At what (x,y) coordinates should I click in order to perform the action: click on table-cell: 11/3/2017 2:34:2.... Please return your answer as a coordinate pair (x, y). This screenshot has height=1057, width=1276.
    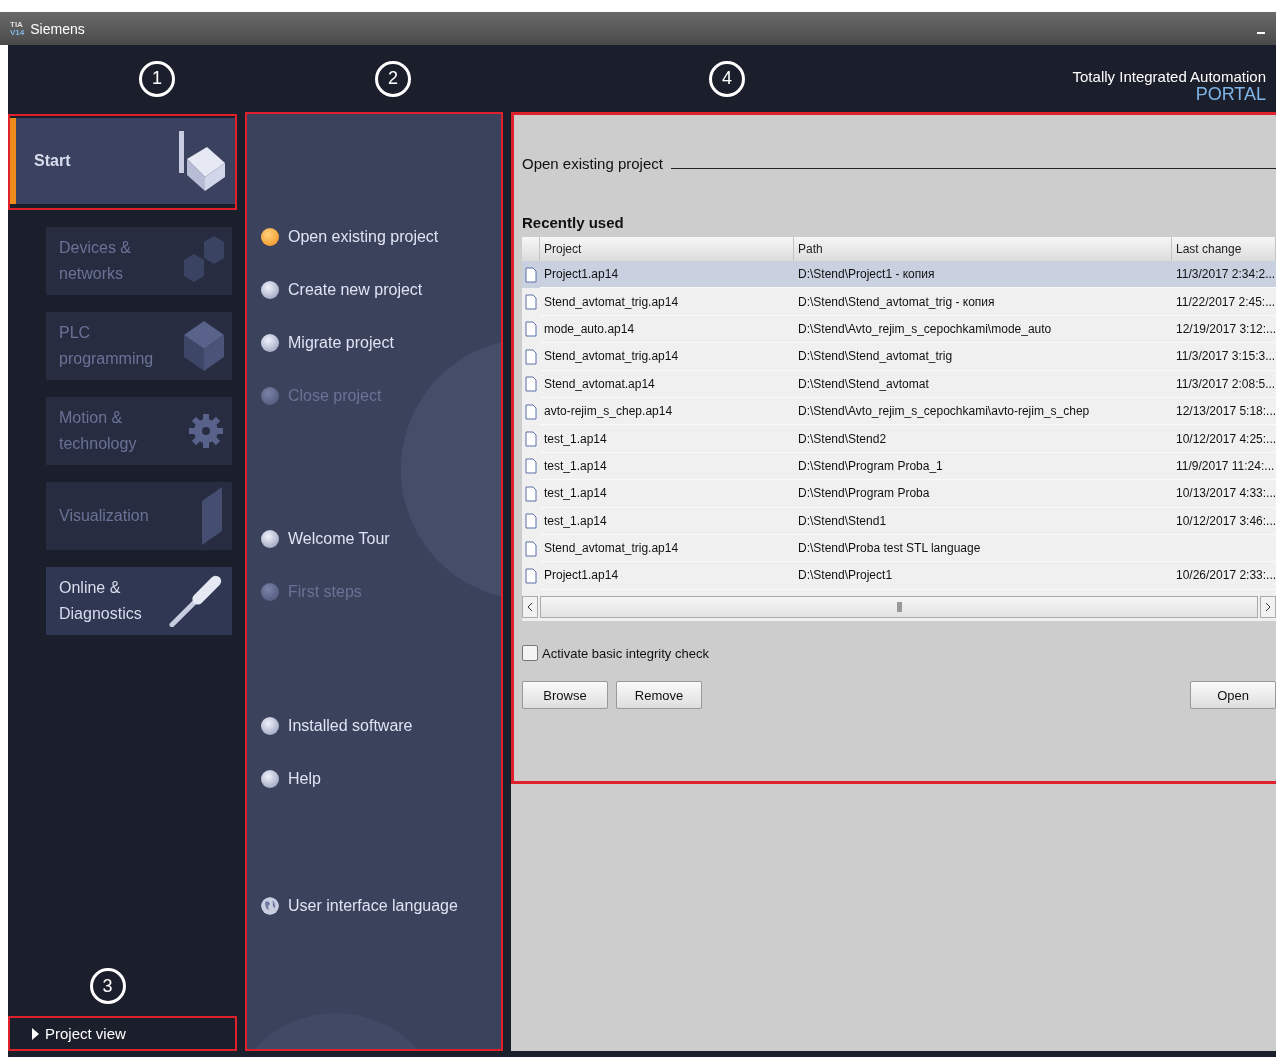
    Looking at the image, I should click on (1224, 275).